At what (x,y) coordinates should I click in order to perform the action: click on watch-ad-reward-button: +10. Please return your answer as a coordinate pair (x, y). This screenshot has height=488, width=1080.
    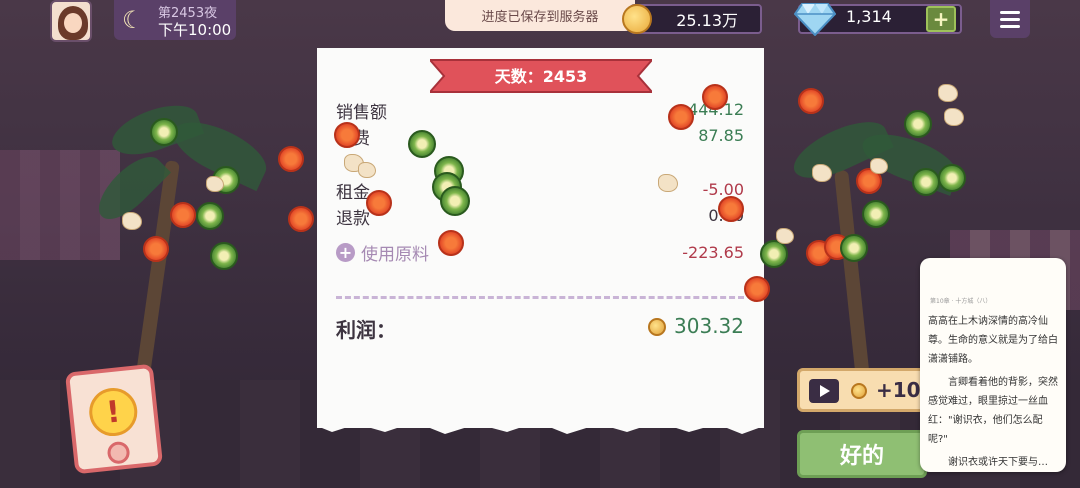
    Looking at the image, I should click on (862, 390).